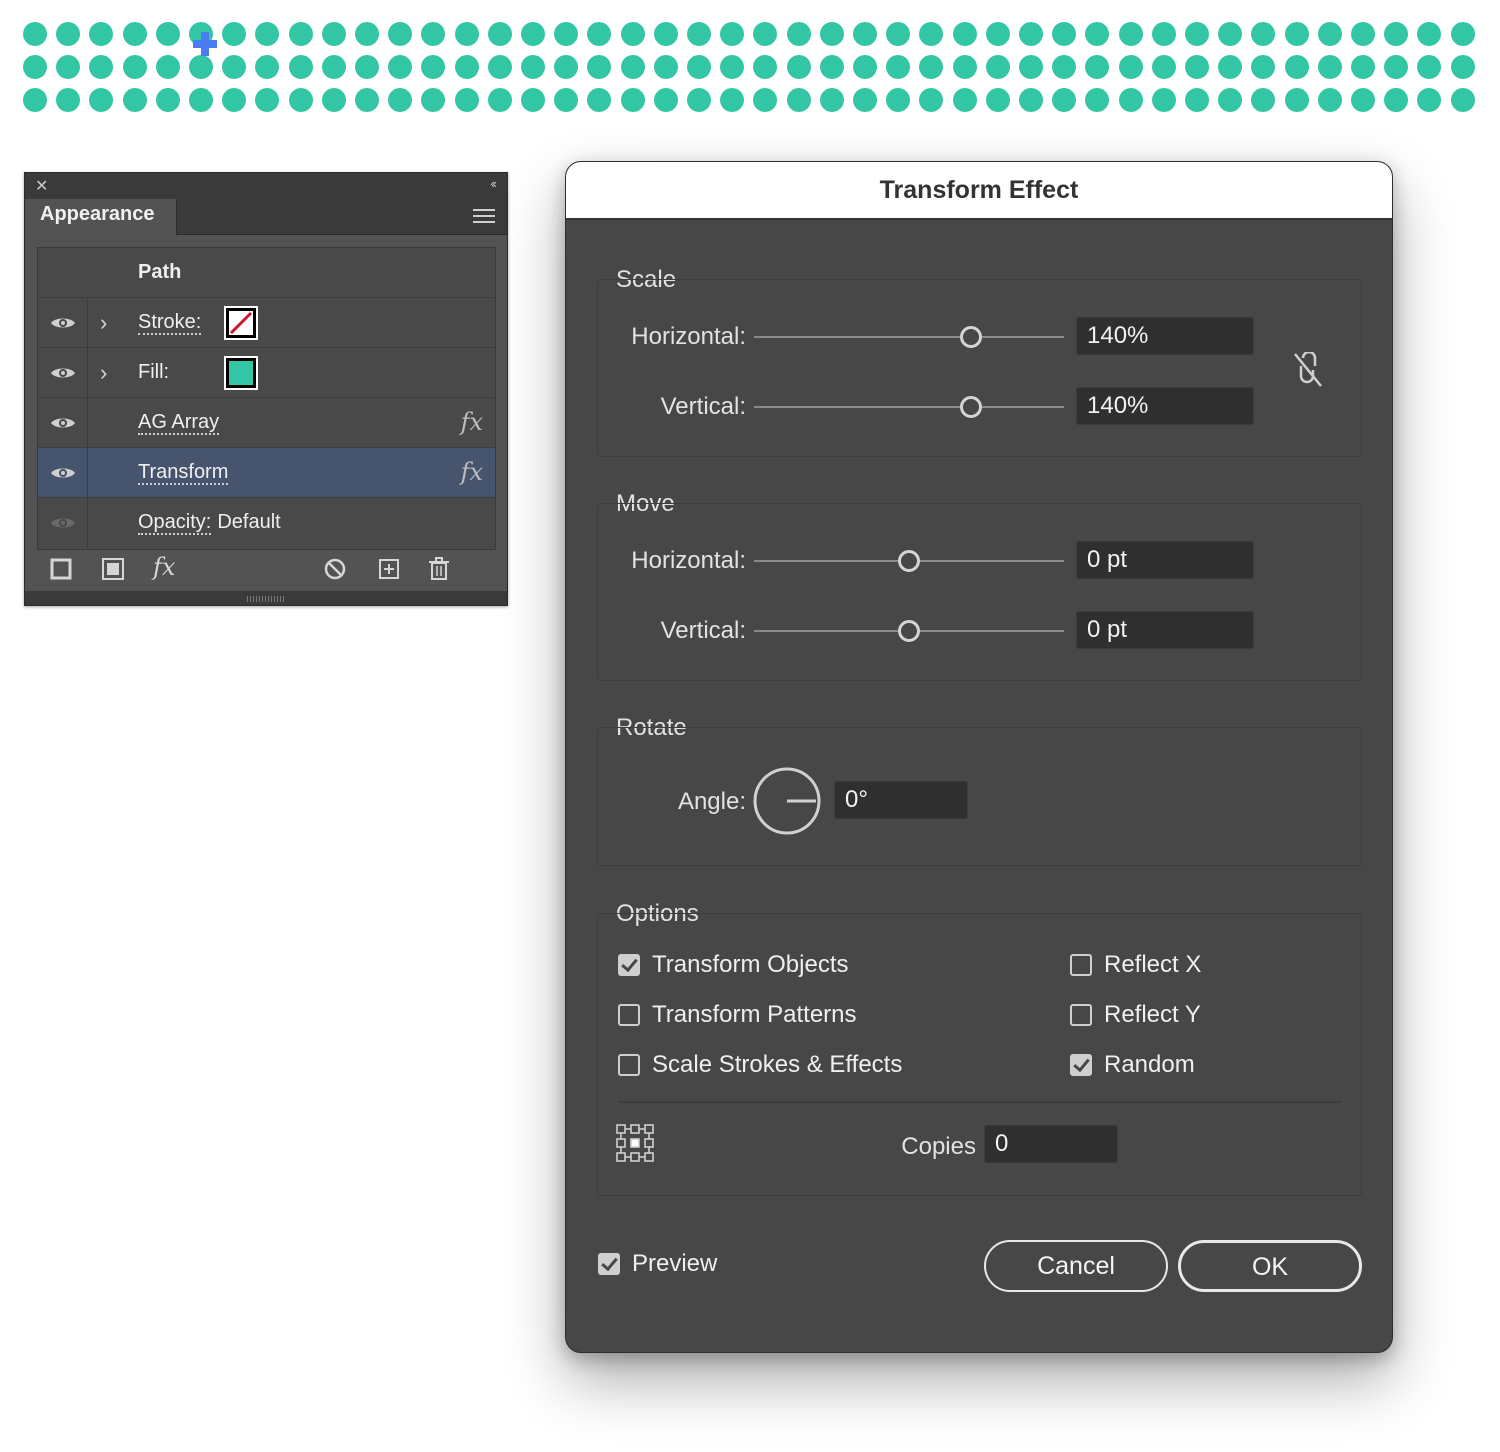 This screenshot has height=1452, width=1500. What do you see at coordinates (266, 598) in the screenshot?
I see `panel-resize-grip` at bounding box center [266, 598].